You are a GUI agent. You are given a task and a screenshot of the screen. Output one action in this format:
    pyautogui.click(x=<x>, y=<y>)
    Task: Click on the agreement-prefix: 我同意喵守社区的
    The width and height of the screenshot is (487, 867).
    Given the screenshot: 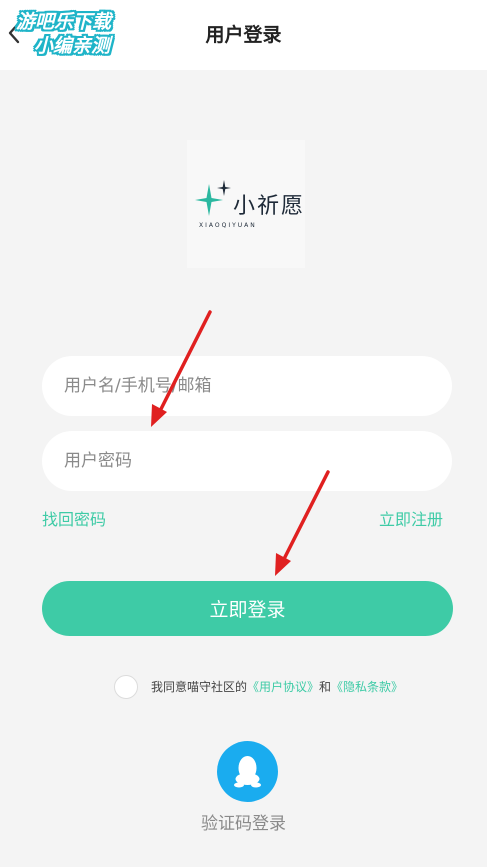 What is the action you would take?
    pyautogui.click(x=199, y=687)
    